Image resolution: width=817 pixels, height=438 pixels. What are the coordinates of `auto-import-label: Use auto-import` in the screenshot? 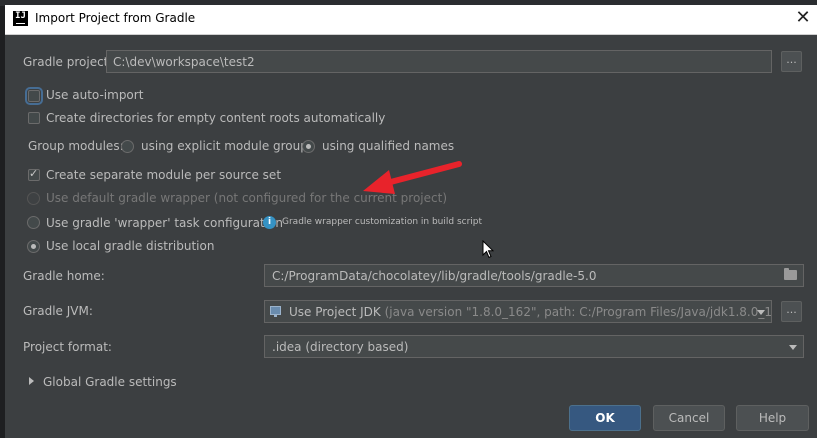 It's located at (95, 95).